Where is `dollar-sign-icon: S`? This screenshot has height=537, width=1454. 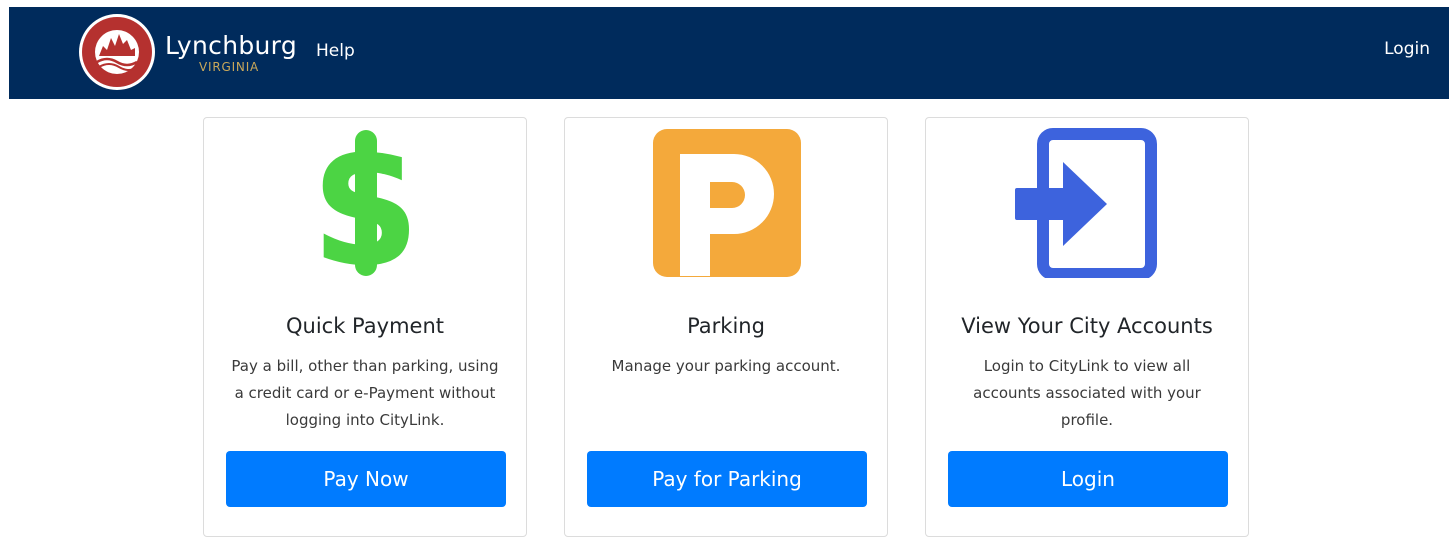 dollar-sign-icon: S is located at coordinates (366, 203).